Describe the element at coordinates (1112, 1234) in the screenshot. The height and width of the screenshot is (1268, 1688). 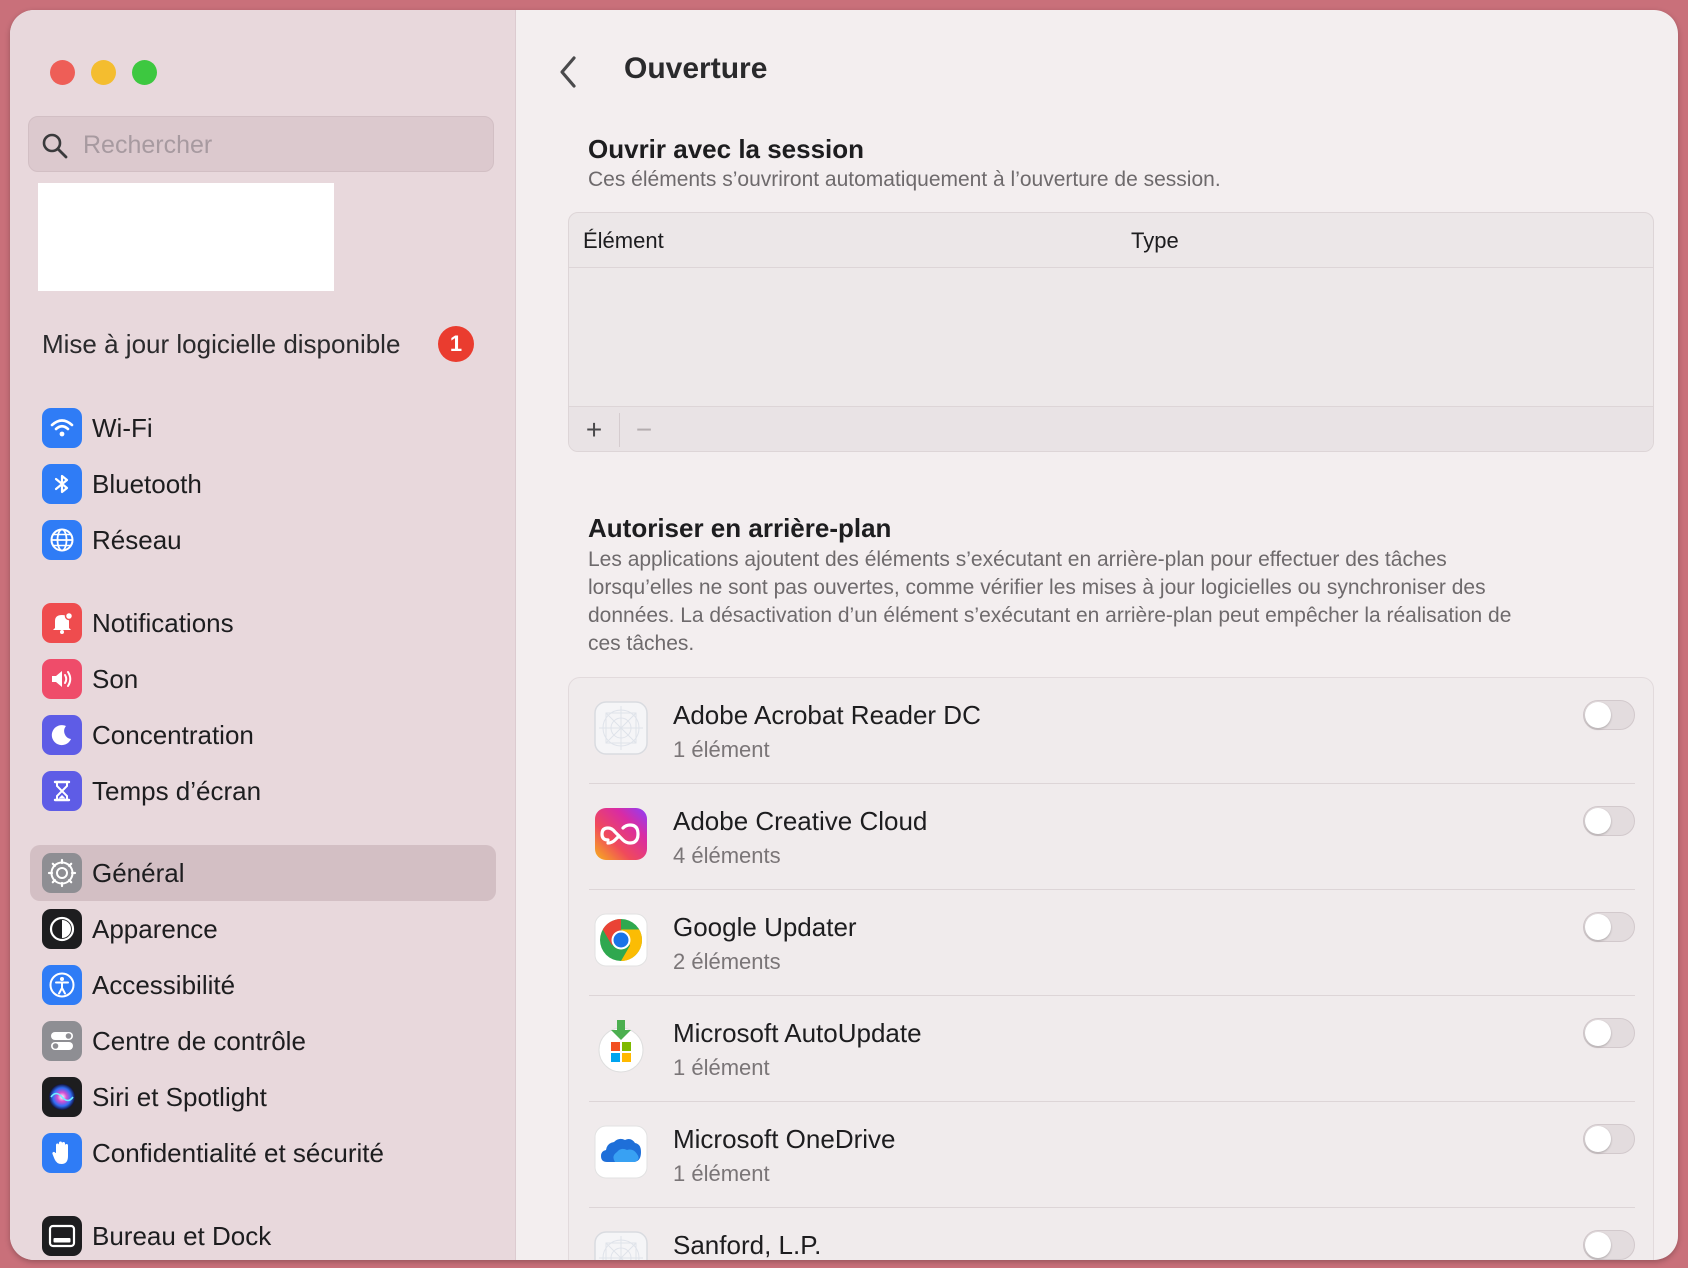
I see `background-item-row: Sanford, L.P.1 élément` at that location.